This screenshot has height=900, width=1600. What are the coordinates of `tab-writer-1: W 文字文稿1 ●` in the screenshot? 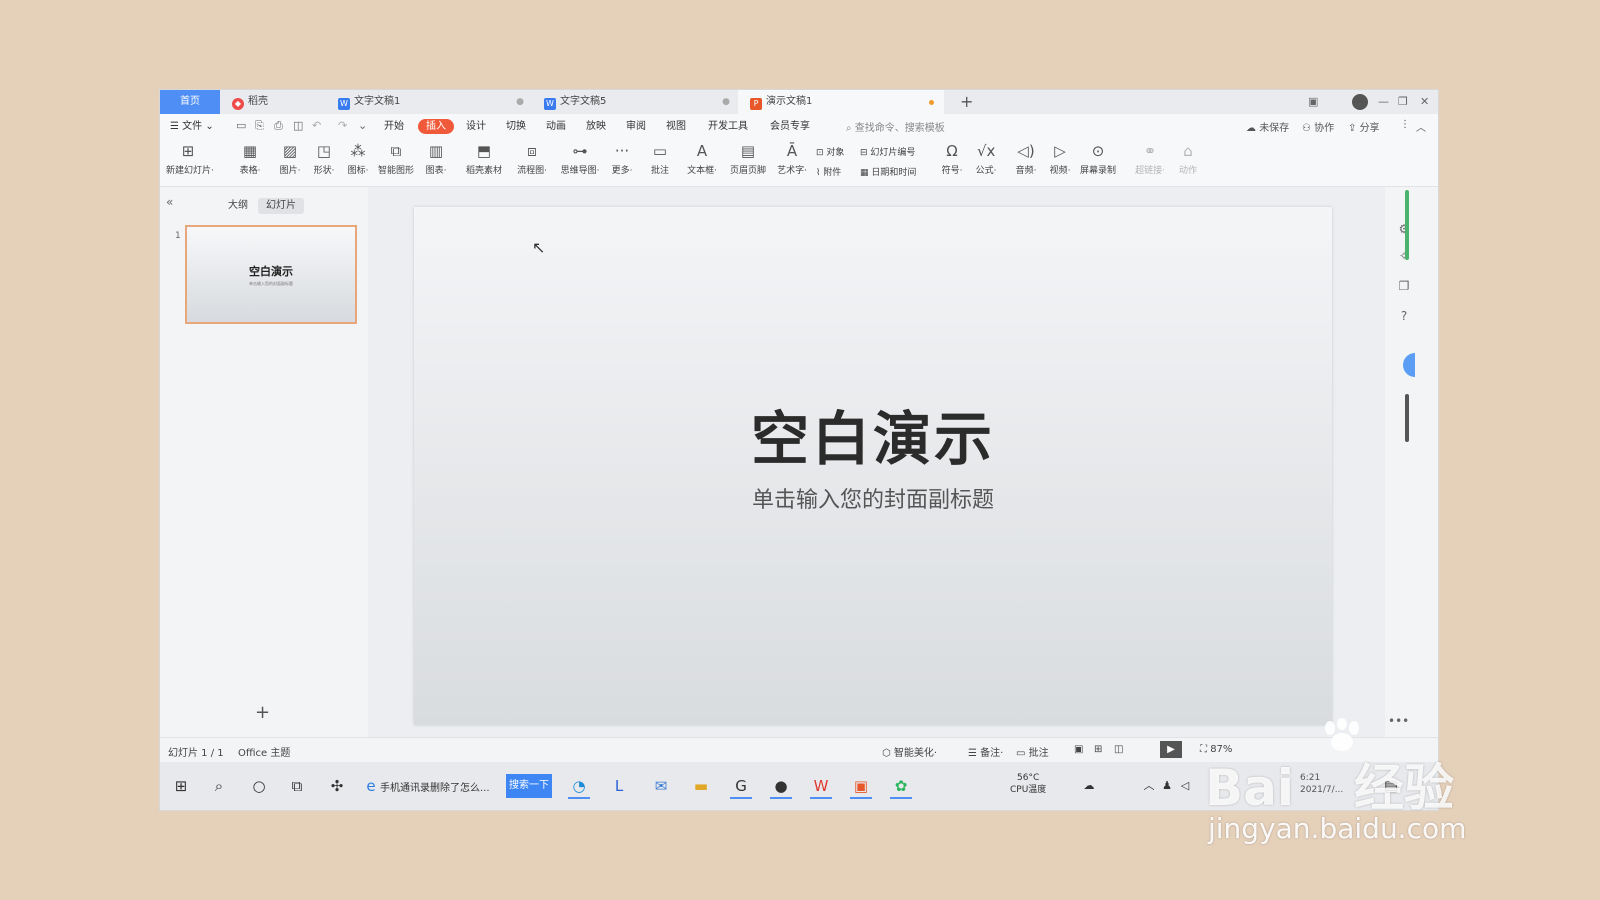 It's located at (429, 102).